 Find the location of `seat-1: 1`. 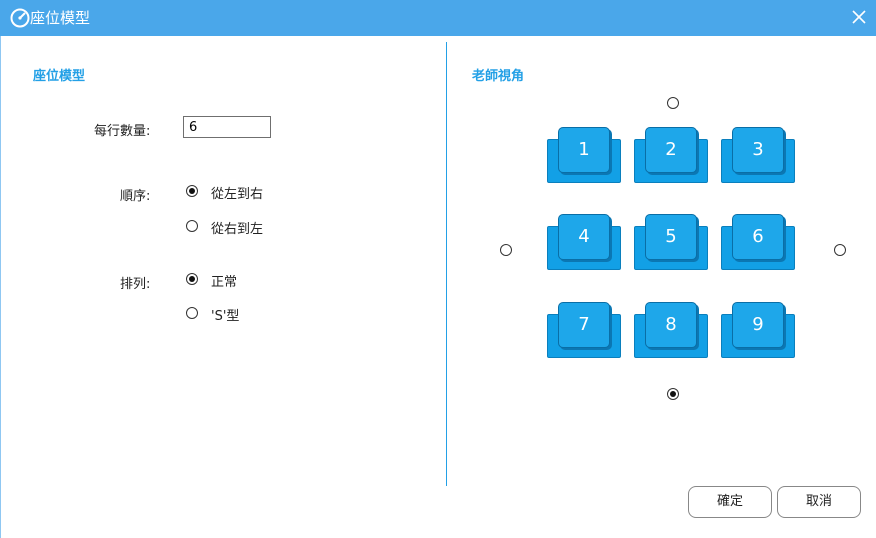

seat-1: 1 is located at coordinates (584, 155).